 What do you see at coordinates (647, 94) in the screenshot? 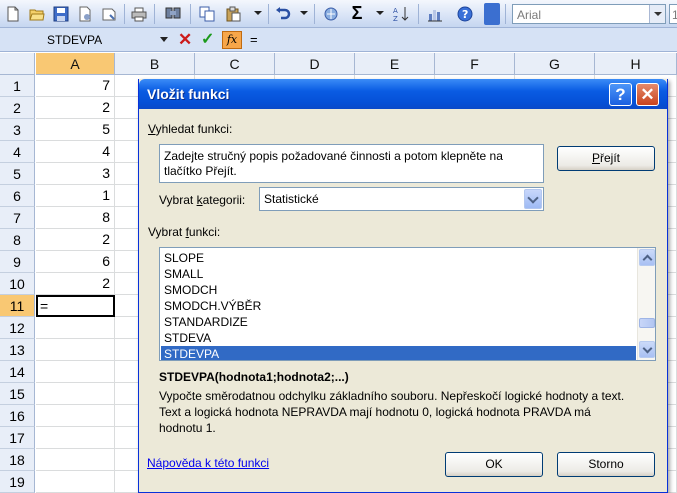
I see `close-button: ✕` at bounding box center [647, 94].